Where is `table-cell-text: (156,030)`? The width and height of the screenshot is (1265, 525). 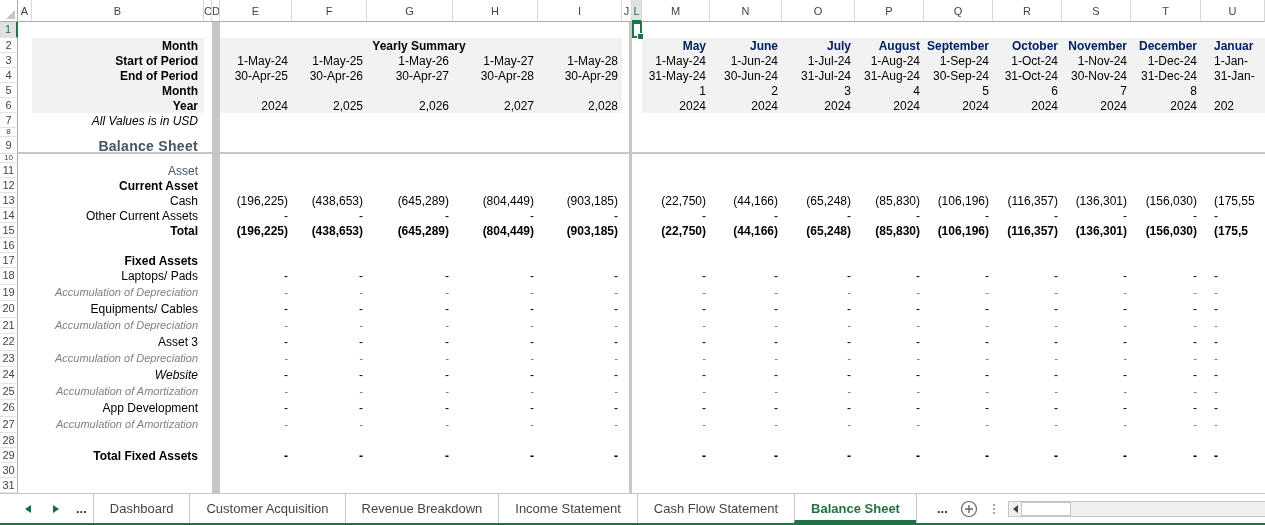 table-cell-text: (156,030) is located at coordinates (1171, 230).